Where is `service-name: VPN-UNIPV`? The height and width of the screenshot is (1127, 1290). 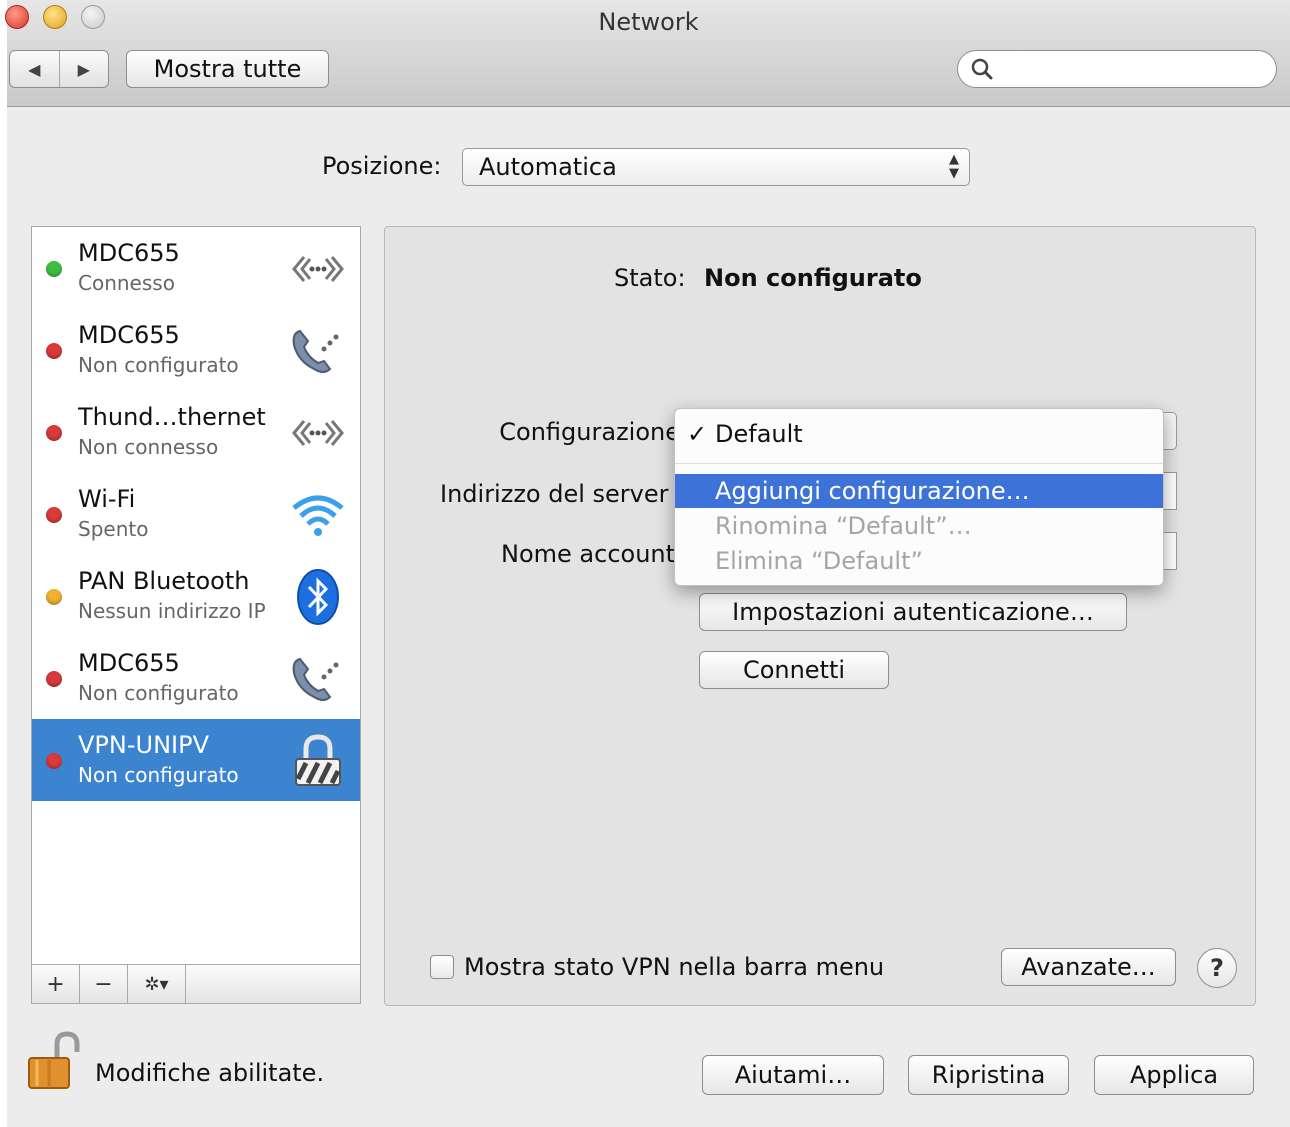
service-name: VPN-UNIPV is located at coordinates (143, 745).